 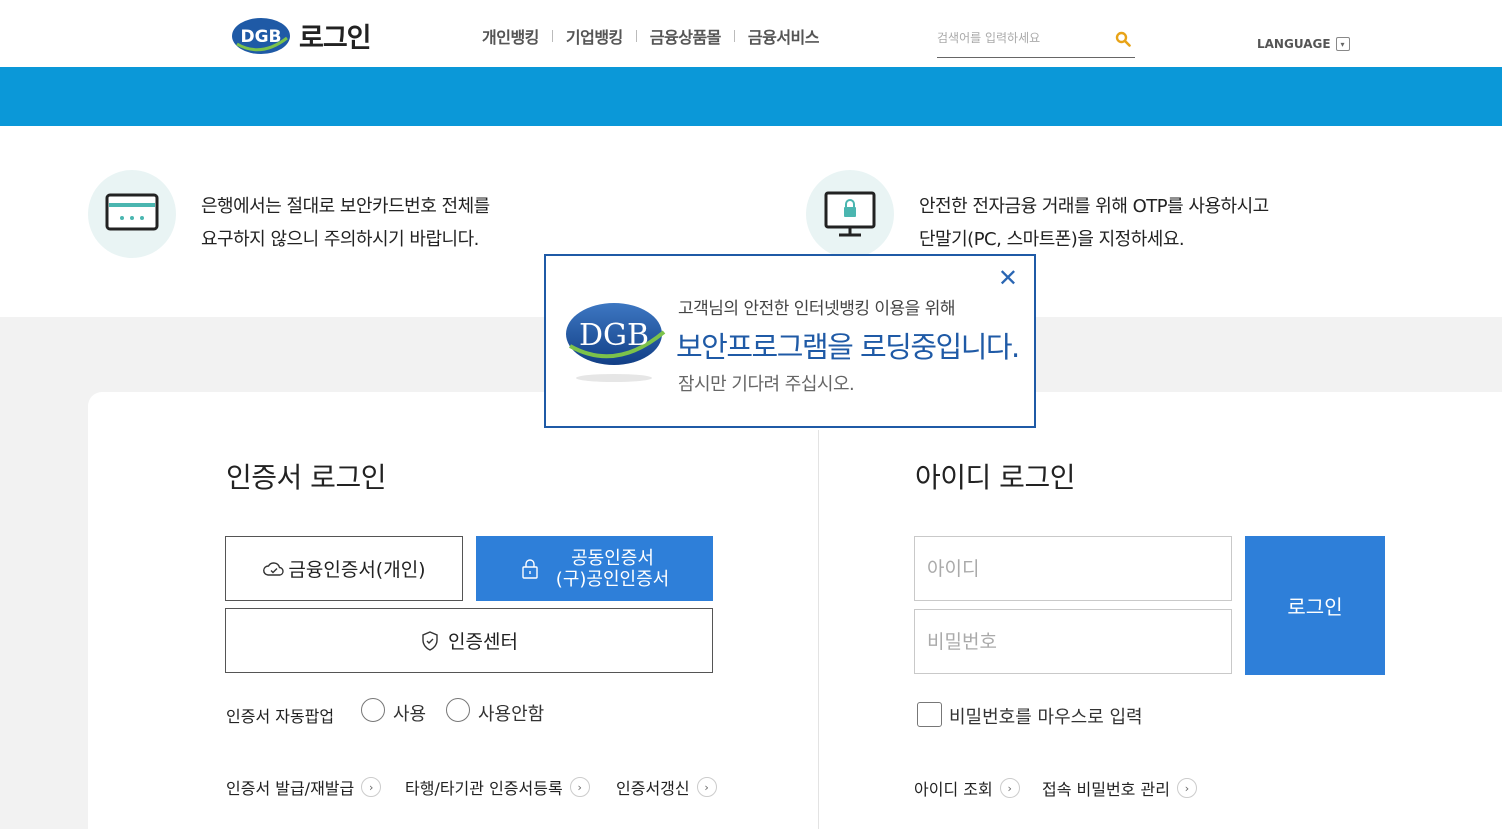 I want to click on id-field, so click(x=1073, y=568).